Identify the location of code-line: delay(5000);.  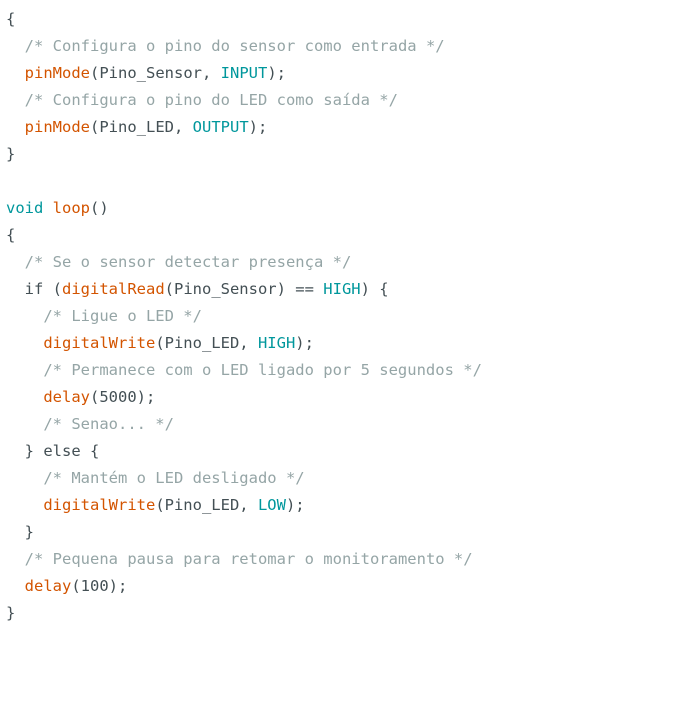
(244, 397).